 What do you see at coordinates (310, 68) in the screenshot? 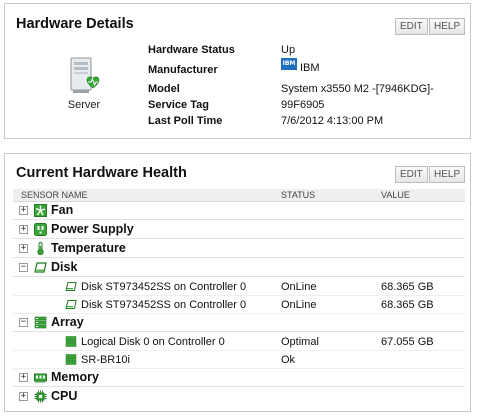
I see `manufacturer-text: IBM` at bounding box center [310, 68].